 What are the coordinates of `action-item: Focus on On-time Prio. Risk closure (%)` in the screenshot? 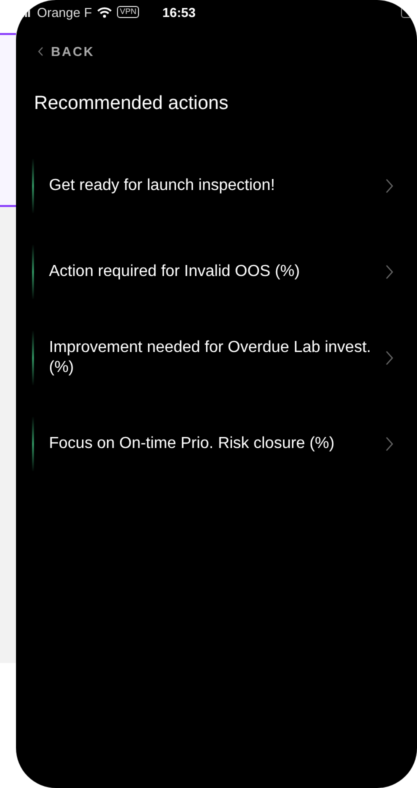 It's located at (224, 444).